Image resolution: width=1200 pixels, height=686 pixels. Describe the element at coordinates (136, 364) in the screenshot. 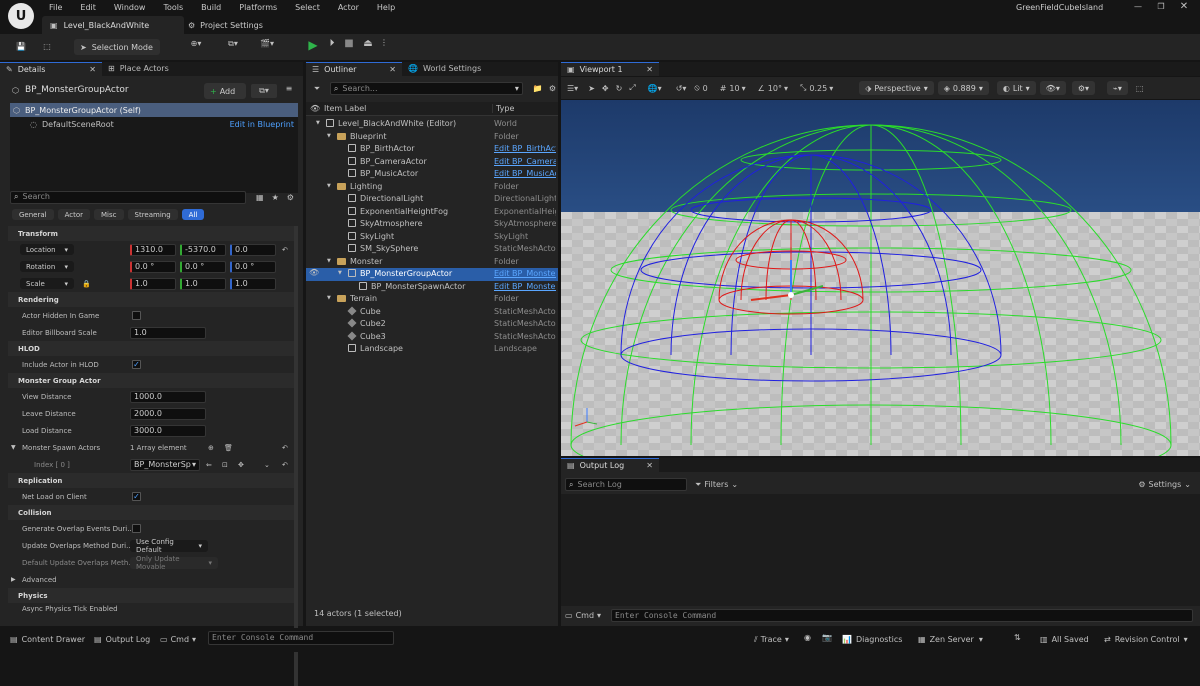

I see `include-hlod-checkbox: ✓` at that location.